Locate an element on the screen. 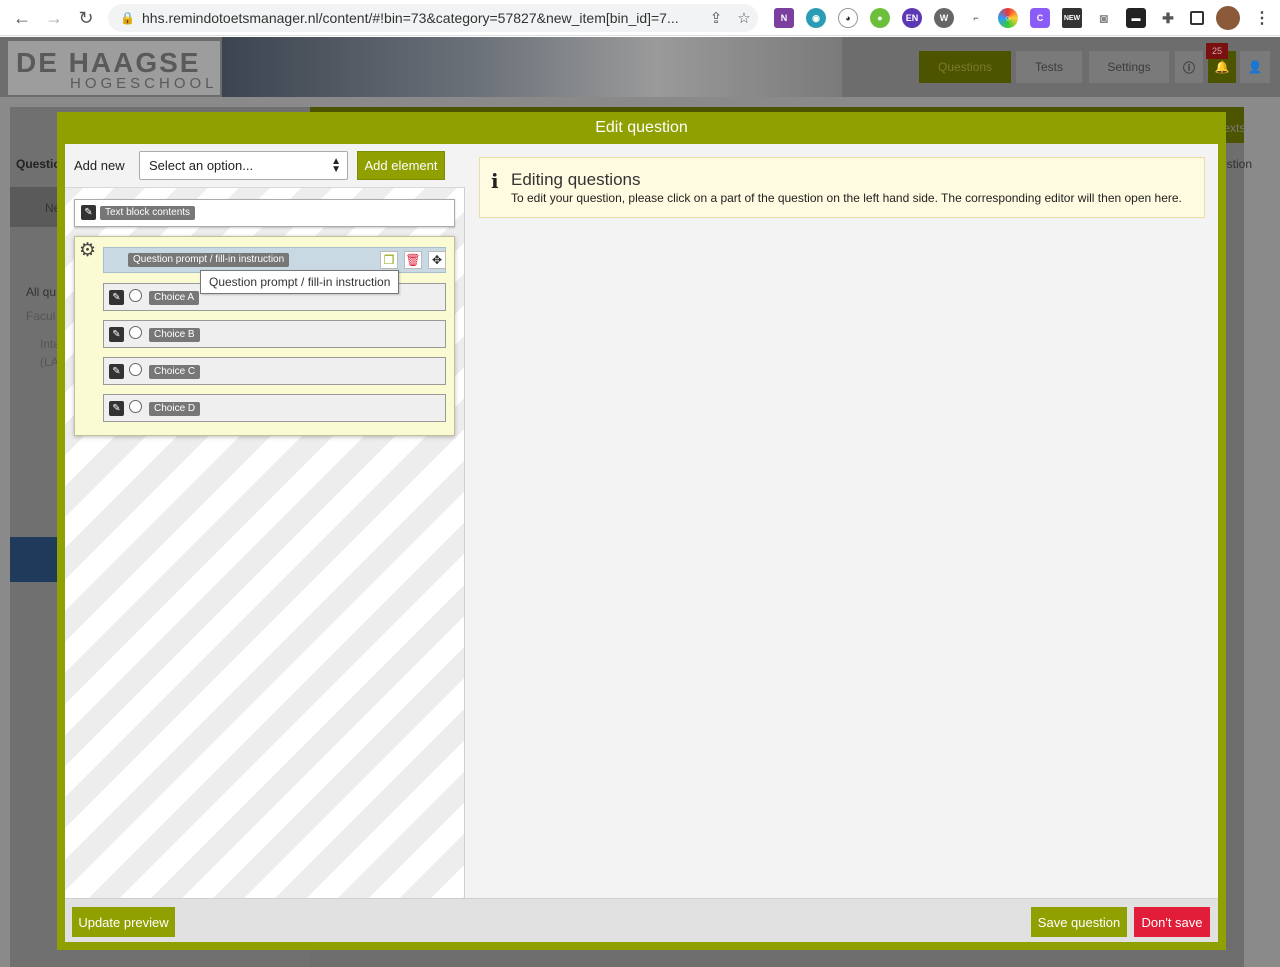  back-icon: ← is located at coordinates (22, 18).